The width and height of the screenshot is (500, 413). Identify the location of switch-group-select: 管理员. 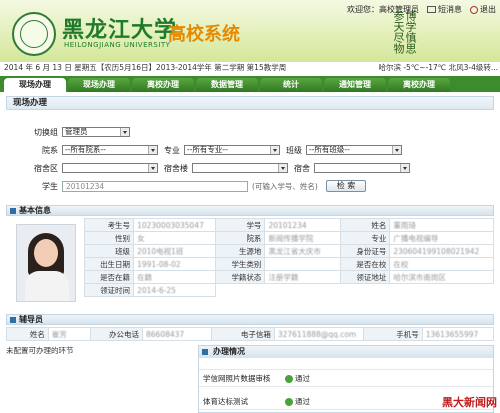
(96, 132).